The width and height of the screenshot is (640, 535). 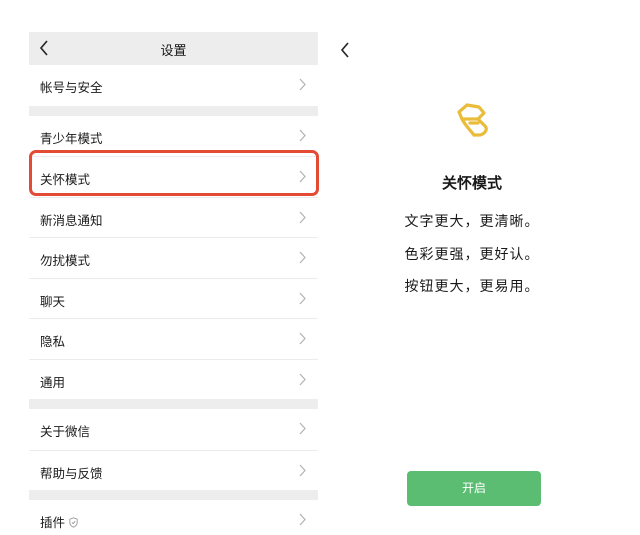 I want to click on settings-item-label-wrap: 插件, so click(x=59, y=521).